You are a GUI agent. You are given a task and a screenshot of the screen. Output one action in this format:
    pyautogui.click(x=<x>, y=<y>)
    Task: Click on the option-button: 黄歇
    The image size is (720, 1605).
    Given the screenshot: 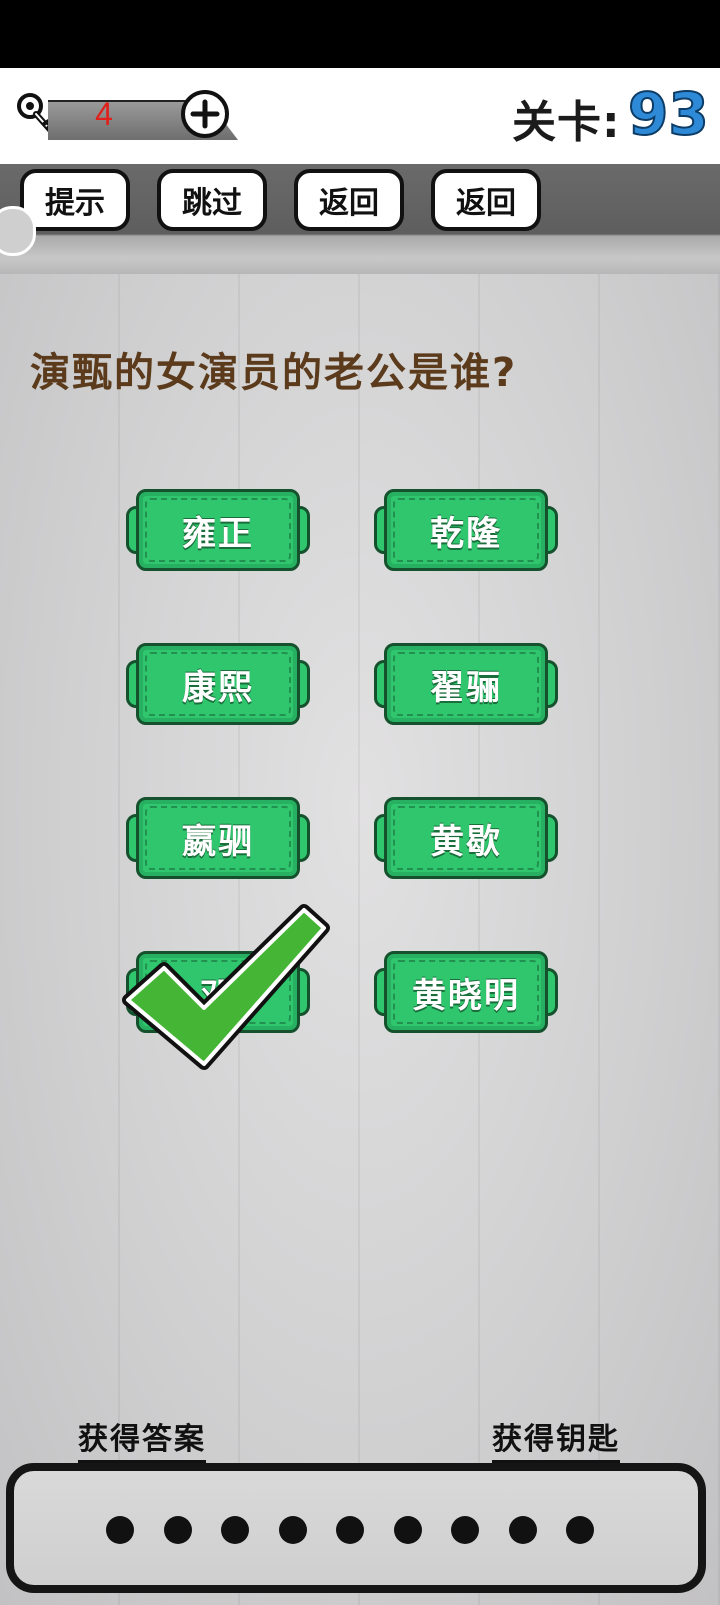 What is the action you would take?
    pyautogui.click(x=466, y=838)
    